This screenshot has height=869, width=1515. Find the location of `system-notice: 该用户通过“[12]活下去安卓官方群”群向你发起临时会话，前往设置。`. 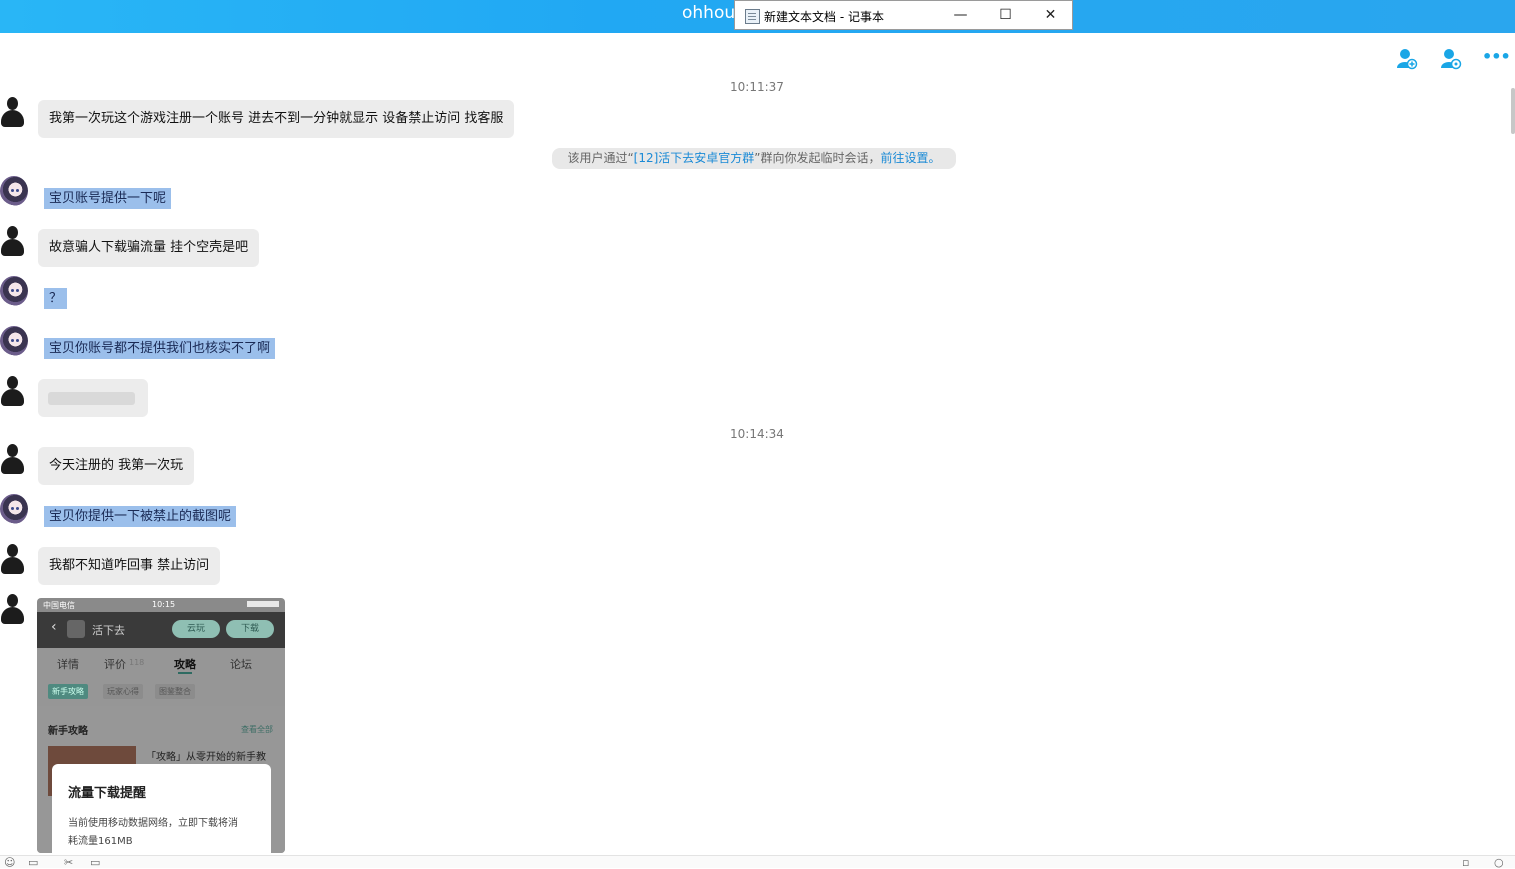

system-notice: 该用户通过“[12]活下去安卓官方群”群向你发起临时会话，前往设置。 is located at coordinates (754, 158).